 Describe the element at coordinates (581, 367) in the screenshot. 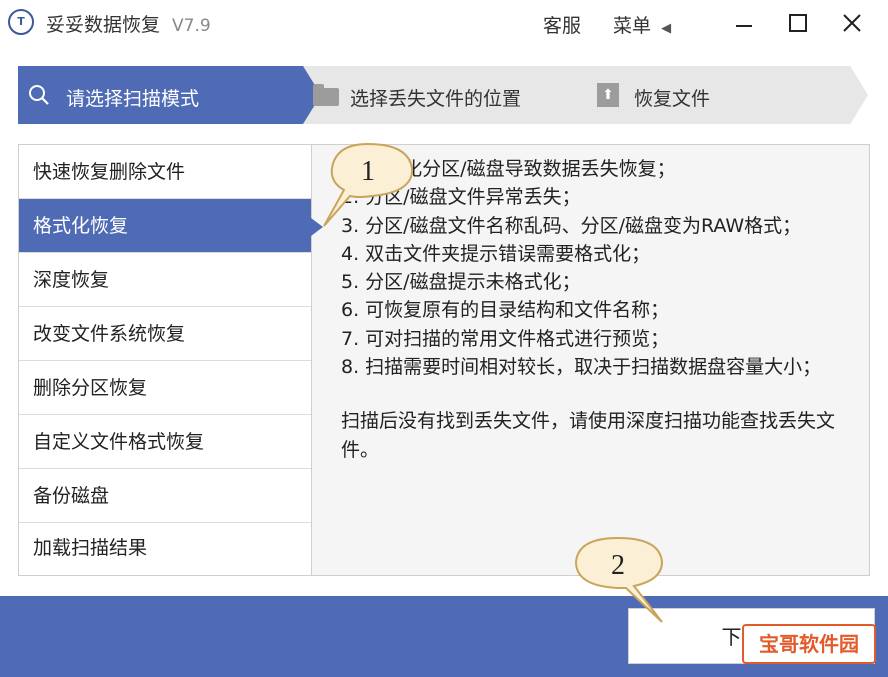

I see `description-line: 8. 扫描需要时间相对较长，取决于扫描数据盘容量大小；` at that location.